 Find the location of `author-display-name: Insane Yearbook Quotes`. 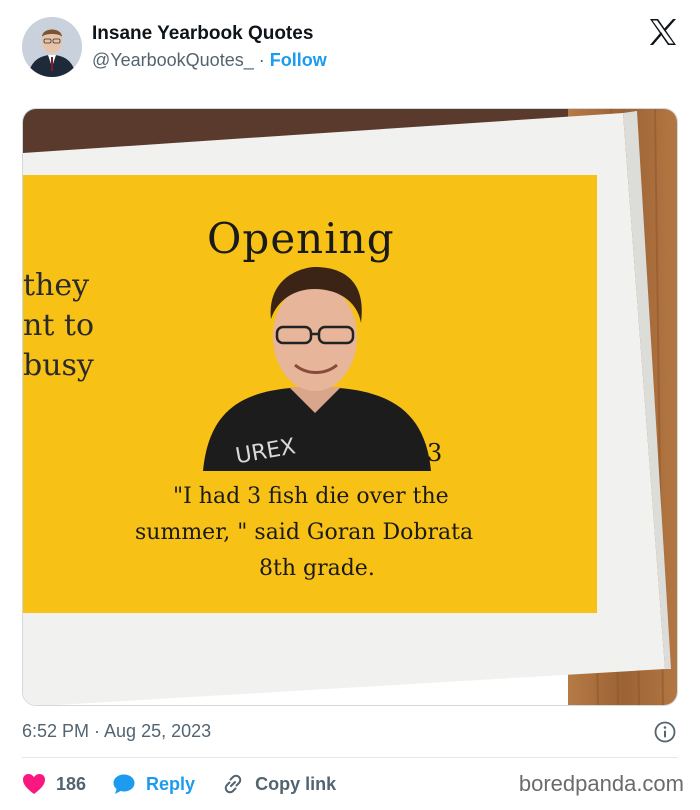

author-display-name: Insane Yearbook Quotes is located at coordinates (209, 34).